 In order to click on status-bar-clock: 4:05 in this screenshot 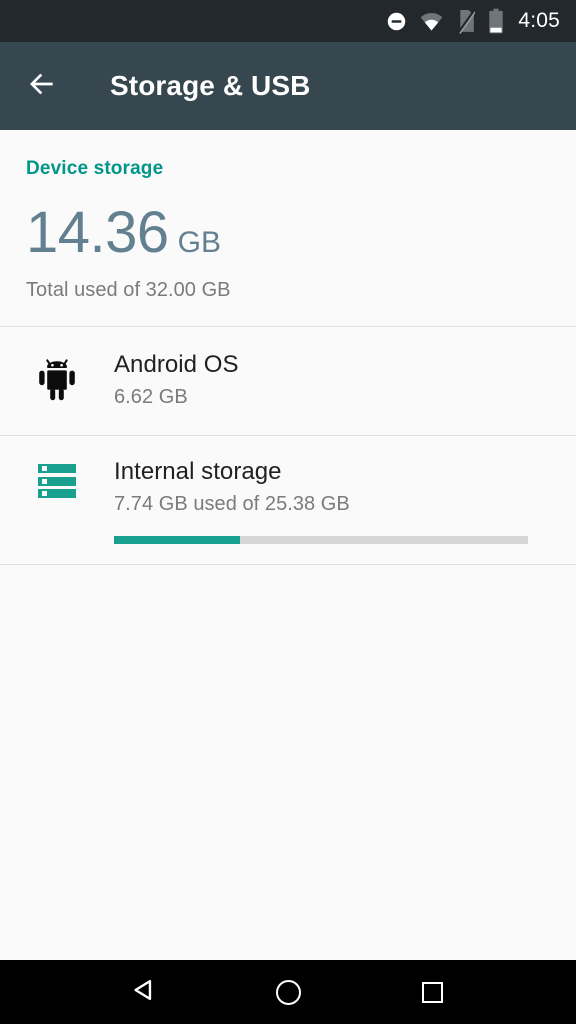, I will do `click(539, 20)`.